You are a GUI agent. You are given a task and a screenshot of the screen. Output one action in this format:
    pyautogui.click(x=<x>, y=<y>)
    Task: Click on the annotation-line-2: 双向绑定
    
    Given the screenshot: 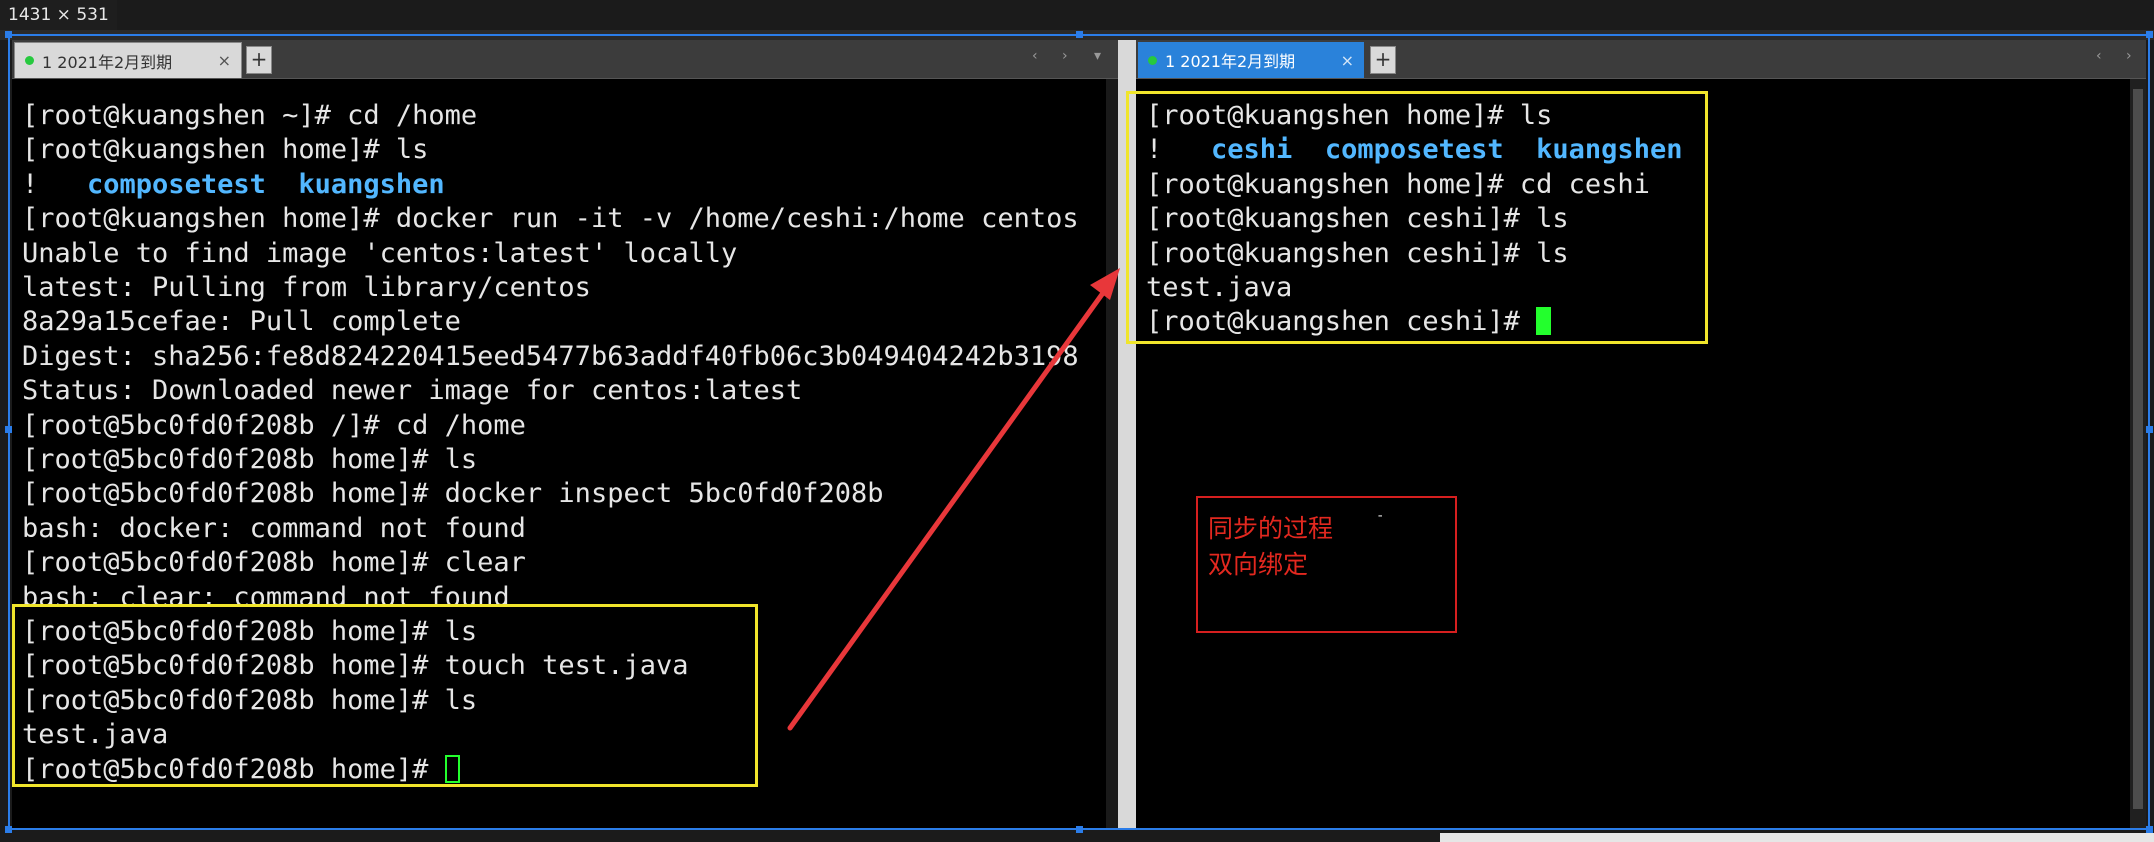 What is the action you would take?
    pyautogui.click(x=1258, y=564)
    